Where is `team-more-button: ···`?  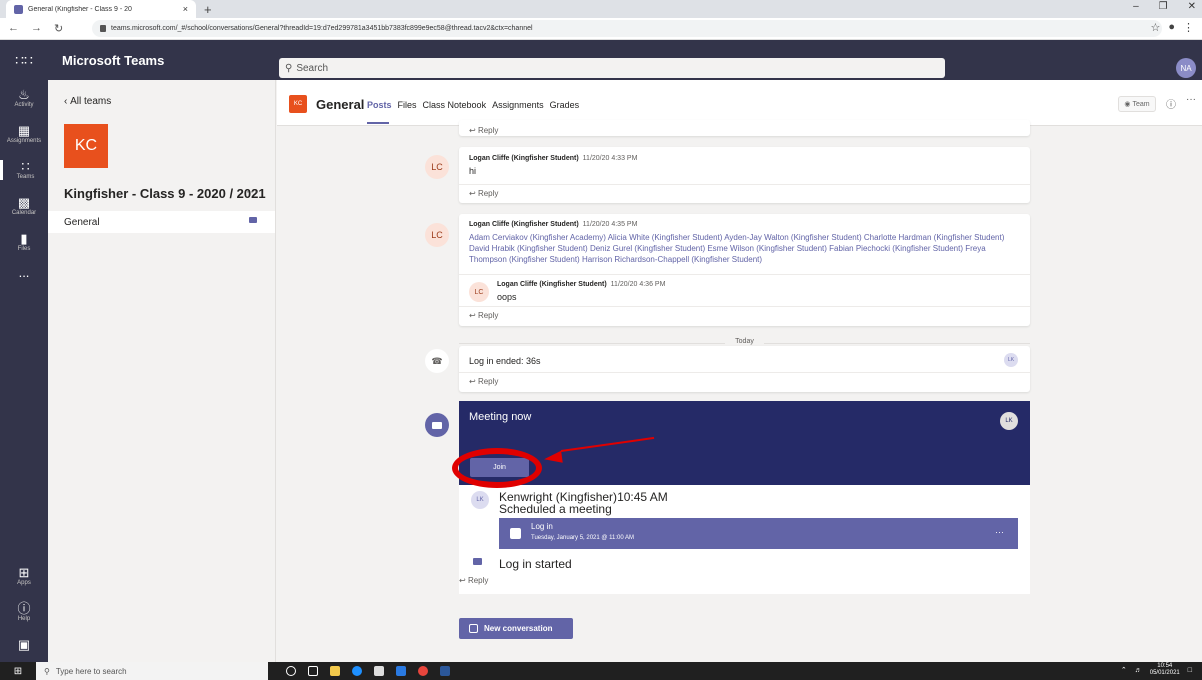
team-more-button: ··· is located at coordinates (252, 191).